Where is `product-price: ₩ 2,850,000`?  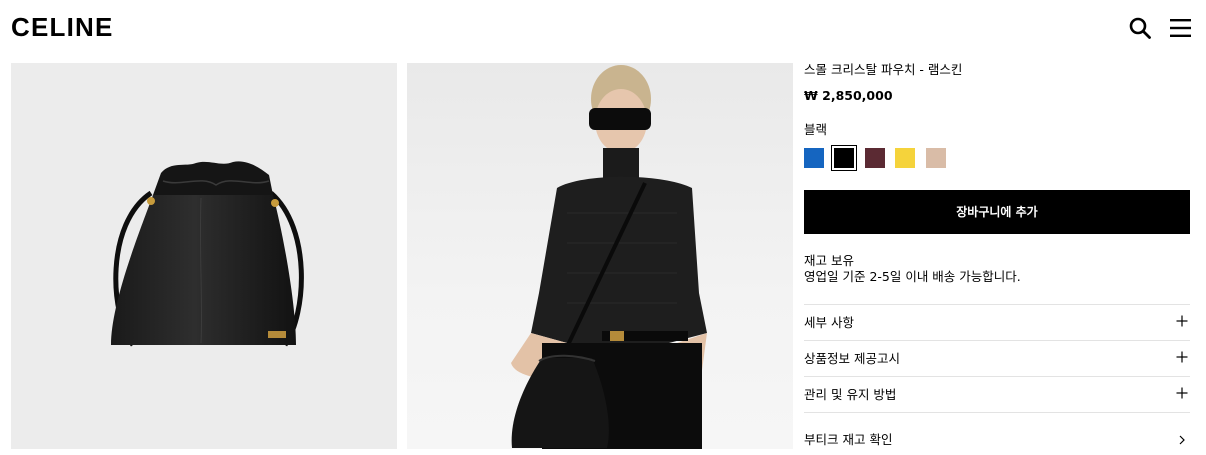 product-price: ₩ 2,850,000 is located at coordinates (848, 95).